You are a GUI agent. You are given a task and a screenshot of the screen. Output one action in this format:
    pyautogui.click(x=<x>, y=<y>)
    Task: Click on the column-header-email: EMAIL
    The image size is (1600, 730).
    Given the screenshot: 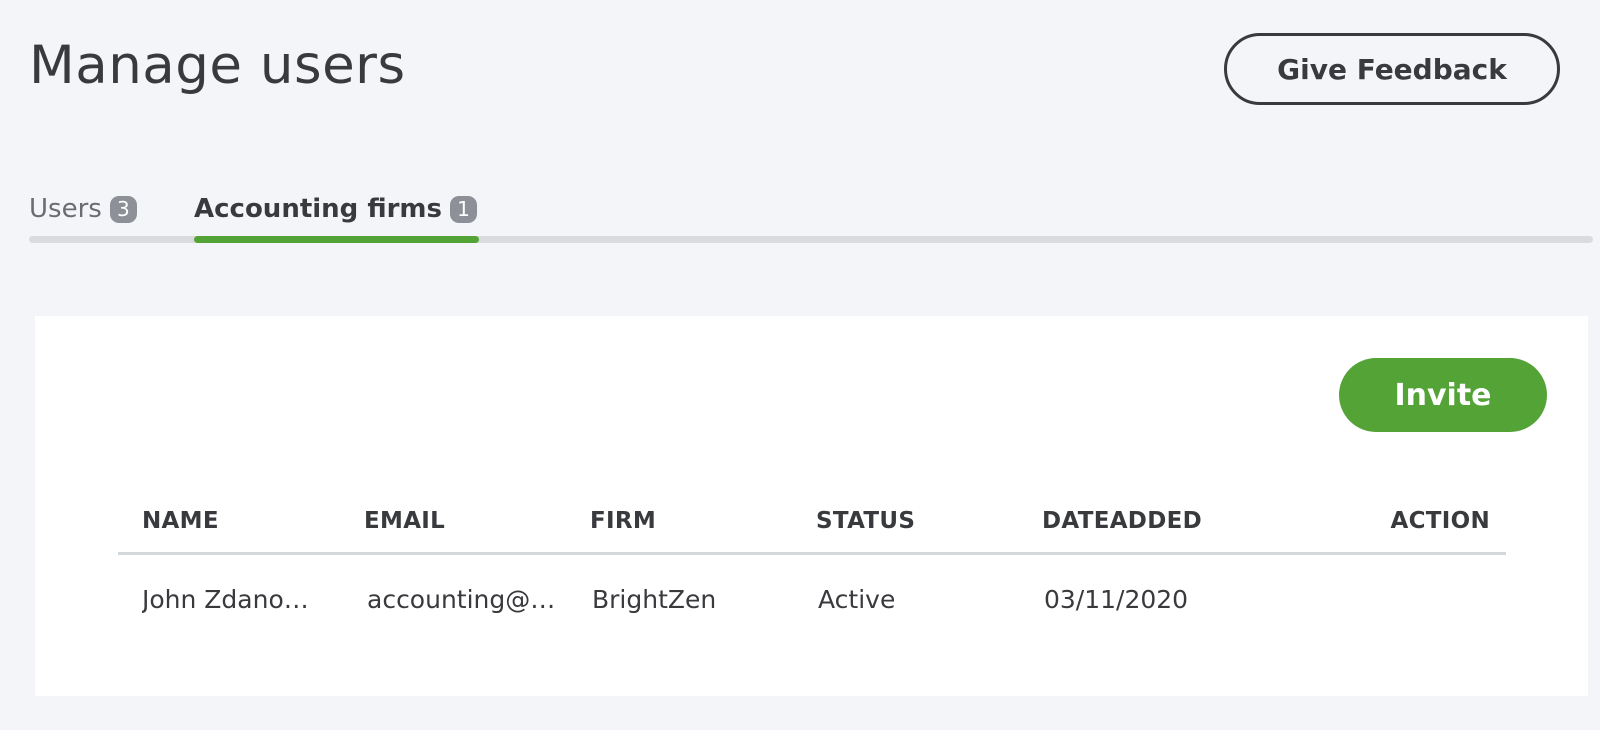 What is the action you would take?
    pyautogui.click(x=404, y=521)
    